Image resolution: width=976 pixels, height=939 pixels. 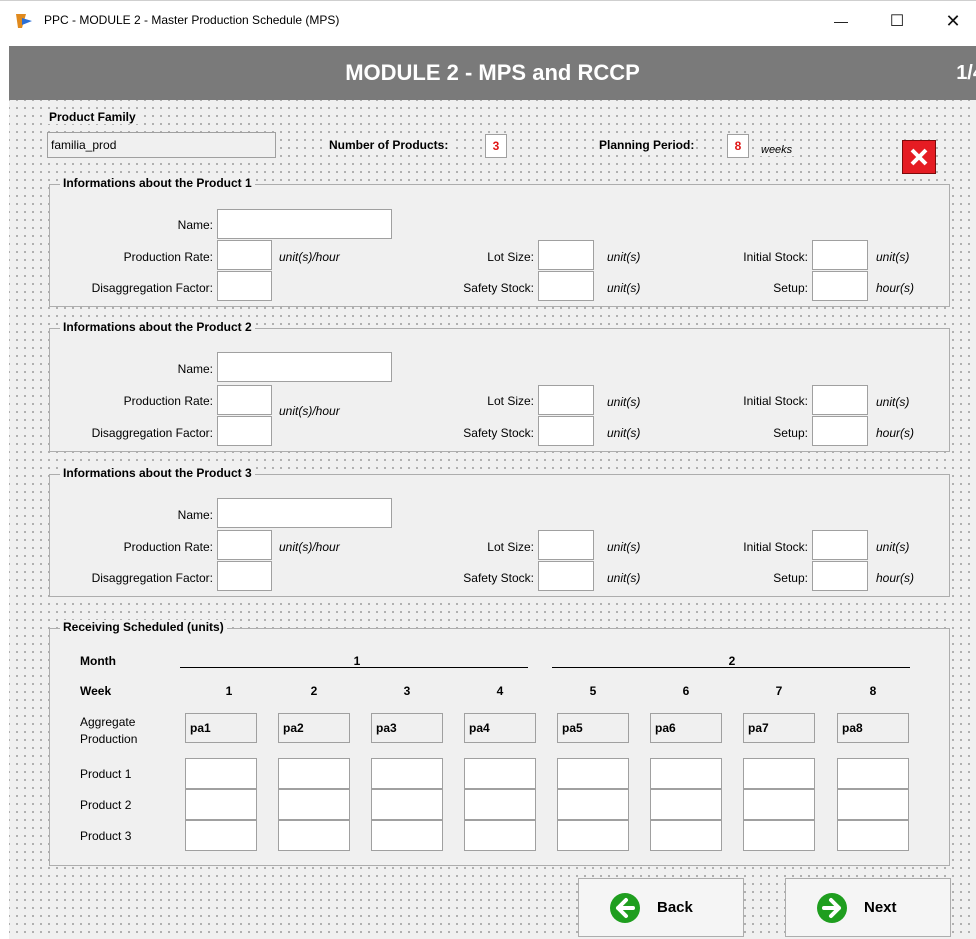 What do you see at coordinates (161, 145) in the screenshot?
I see `product-family-field: familia_prod` at bounding box center [161, 145].